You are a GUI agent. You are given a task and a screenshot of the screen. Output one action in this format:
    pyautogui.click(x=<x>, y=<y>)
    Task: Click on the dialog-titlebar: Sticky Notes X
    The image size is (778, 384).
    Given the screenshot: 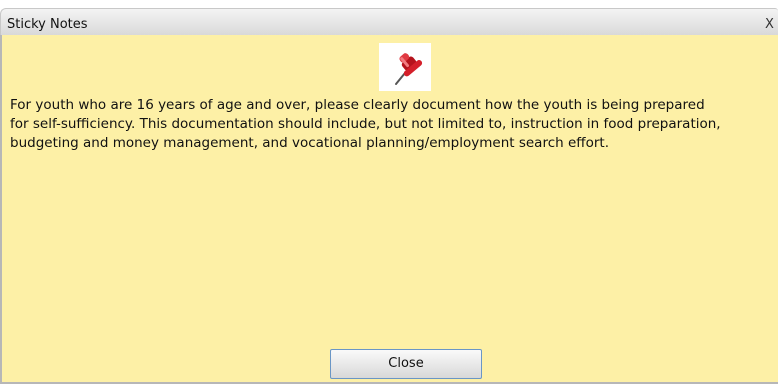 What is the action you would take?
    pyautogui.click(x=389, y=21)
    